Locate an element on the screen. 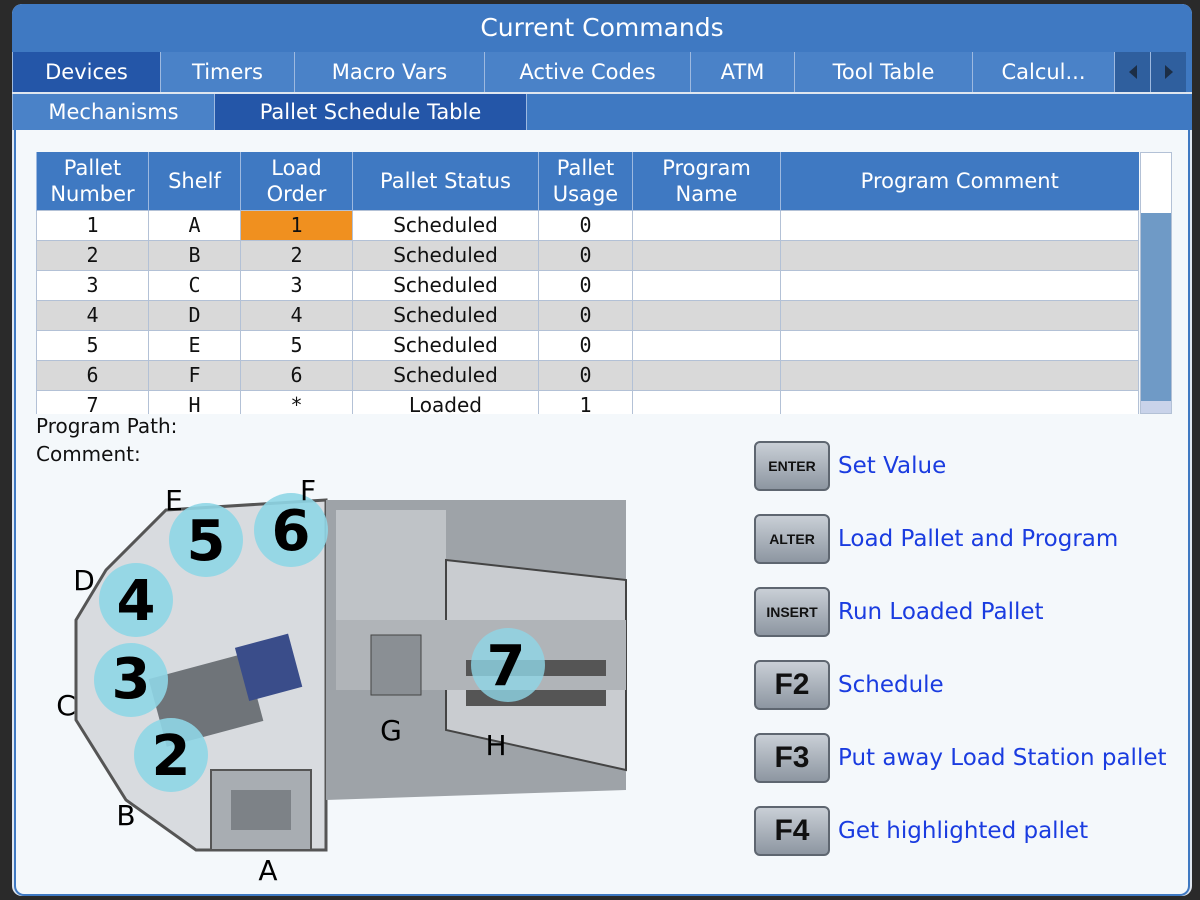  table-cell: D is located at coordinates (194, 315).